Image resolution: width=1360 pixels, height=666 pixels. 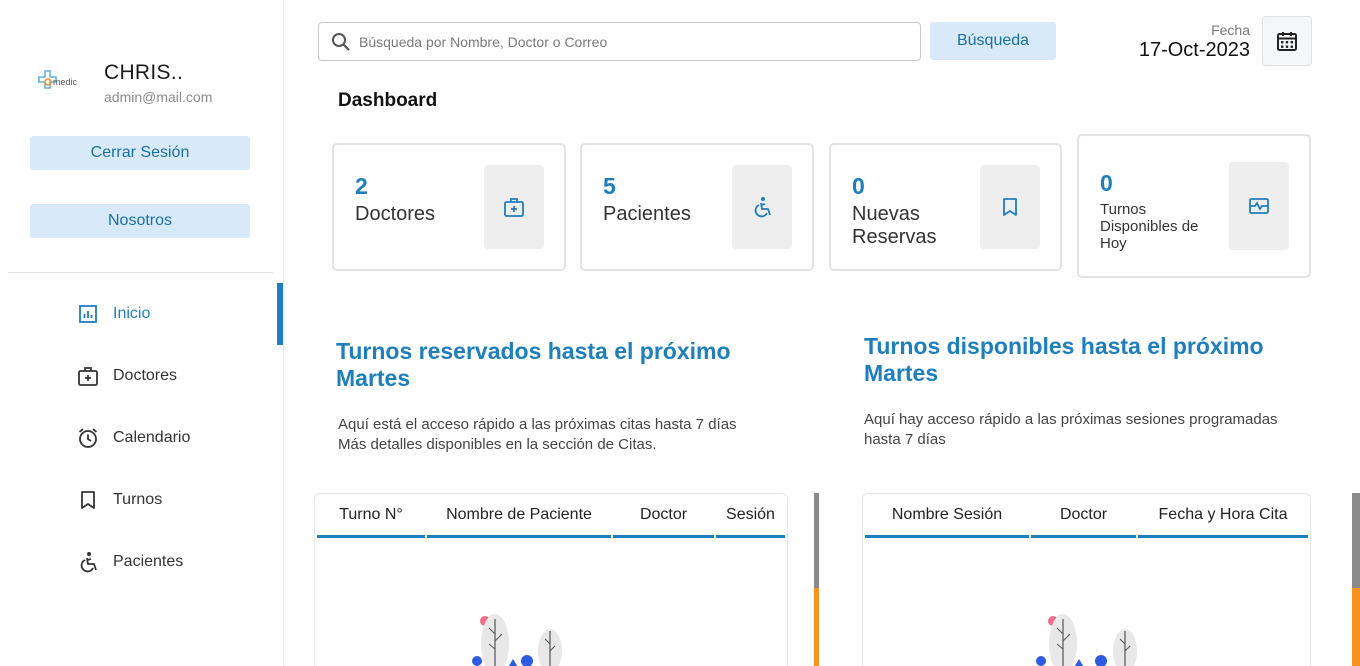 I want to click on column-header: Nombre de Paciente, so click(x=519, y=520).